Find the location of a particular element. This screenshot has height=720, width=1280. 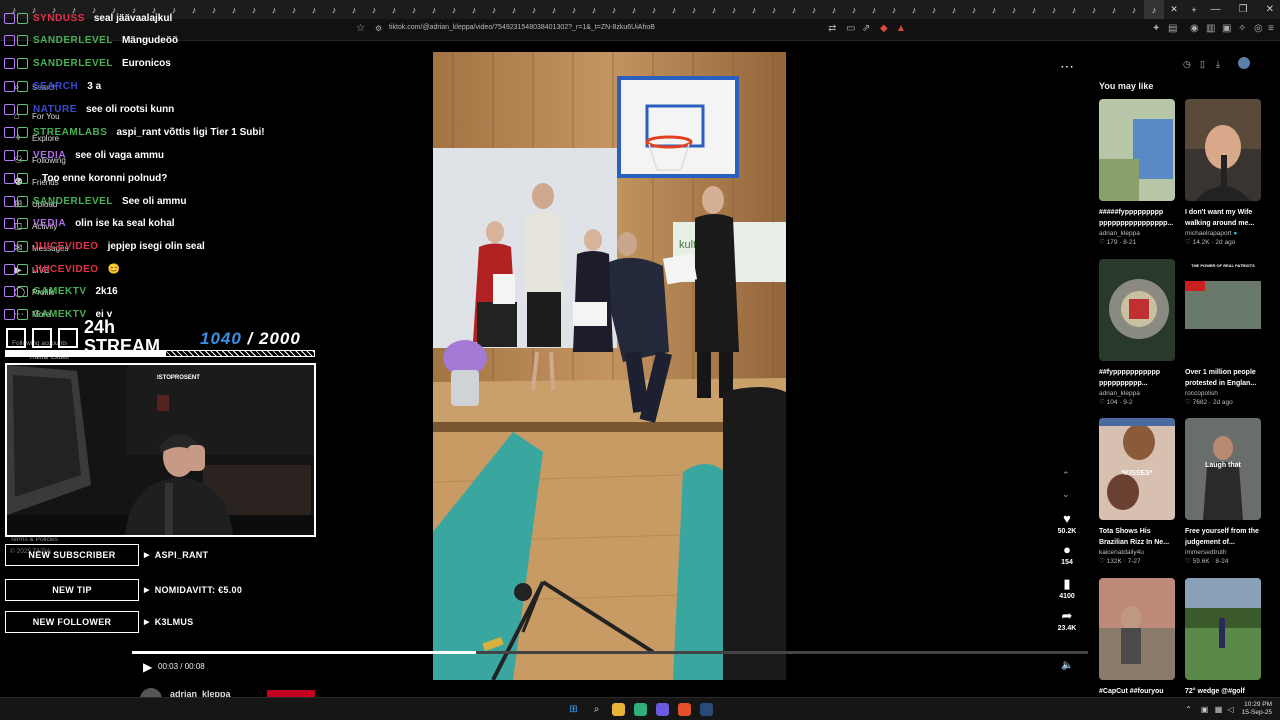

minimize-icon: — is located at coordinates (1216, 9).